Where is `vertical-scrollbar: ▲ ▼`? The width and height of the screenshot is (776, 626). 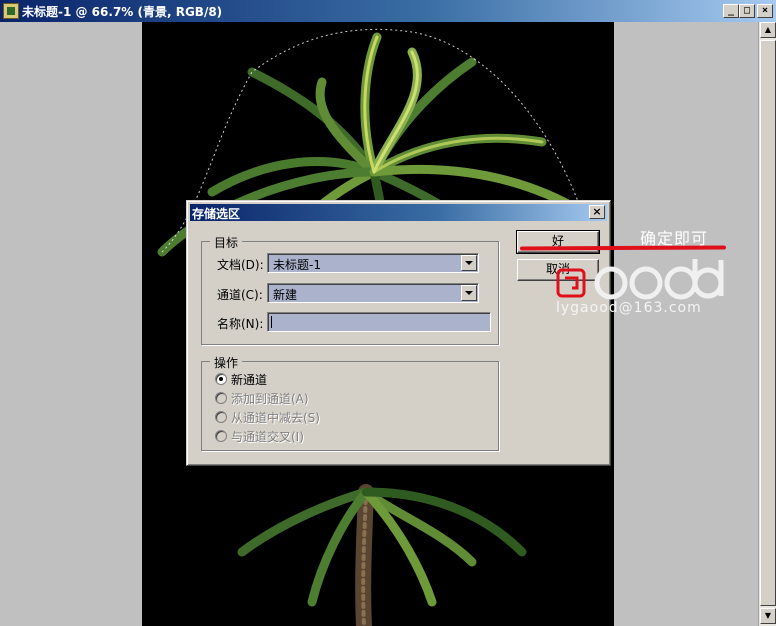 vertical-scrollbar: ▲ ▼ is located at coordinates (767, 324).